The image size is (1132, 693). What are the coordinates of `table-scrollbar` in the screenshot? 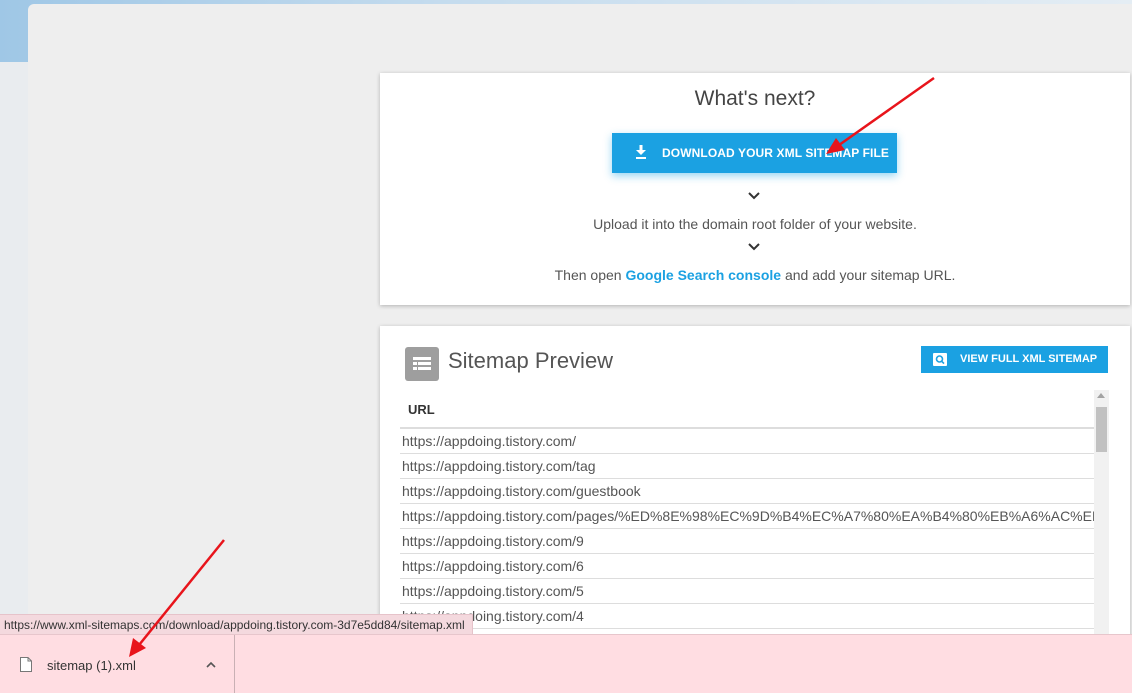 It's located at (1101, 518).